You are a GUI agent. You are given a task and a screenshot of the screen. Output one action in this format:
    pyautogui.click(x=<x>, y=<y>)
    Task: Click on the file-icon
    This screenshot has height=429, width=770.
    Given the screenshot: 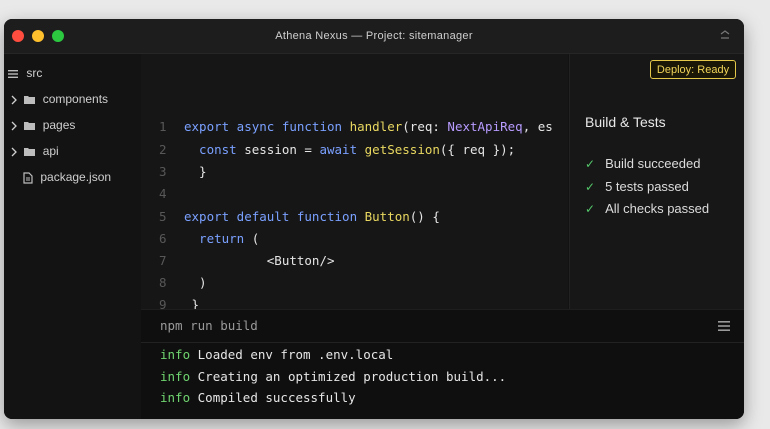 What is the action you would take?
    pyautogui.click(x=28, y=178)
    